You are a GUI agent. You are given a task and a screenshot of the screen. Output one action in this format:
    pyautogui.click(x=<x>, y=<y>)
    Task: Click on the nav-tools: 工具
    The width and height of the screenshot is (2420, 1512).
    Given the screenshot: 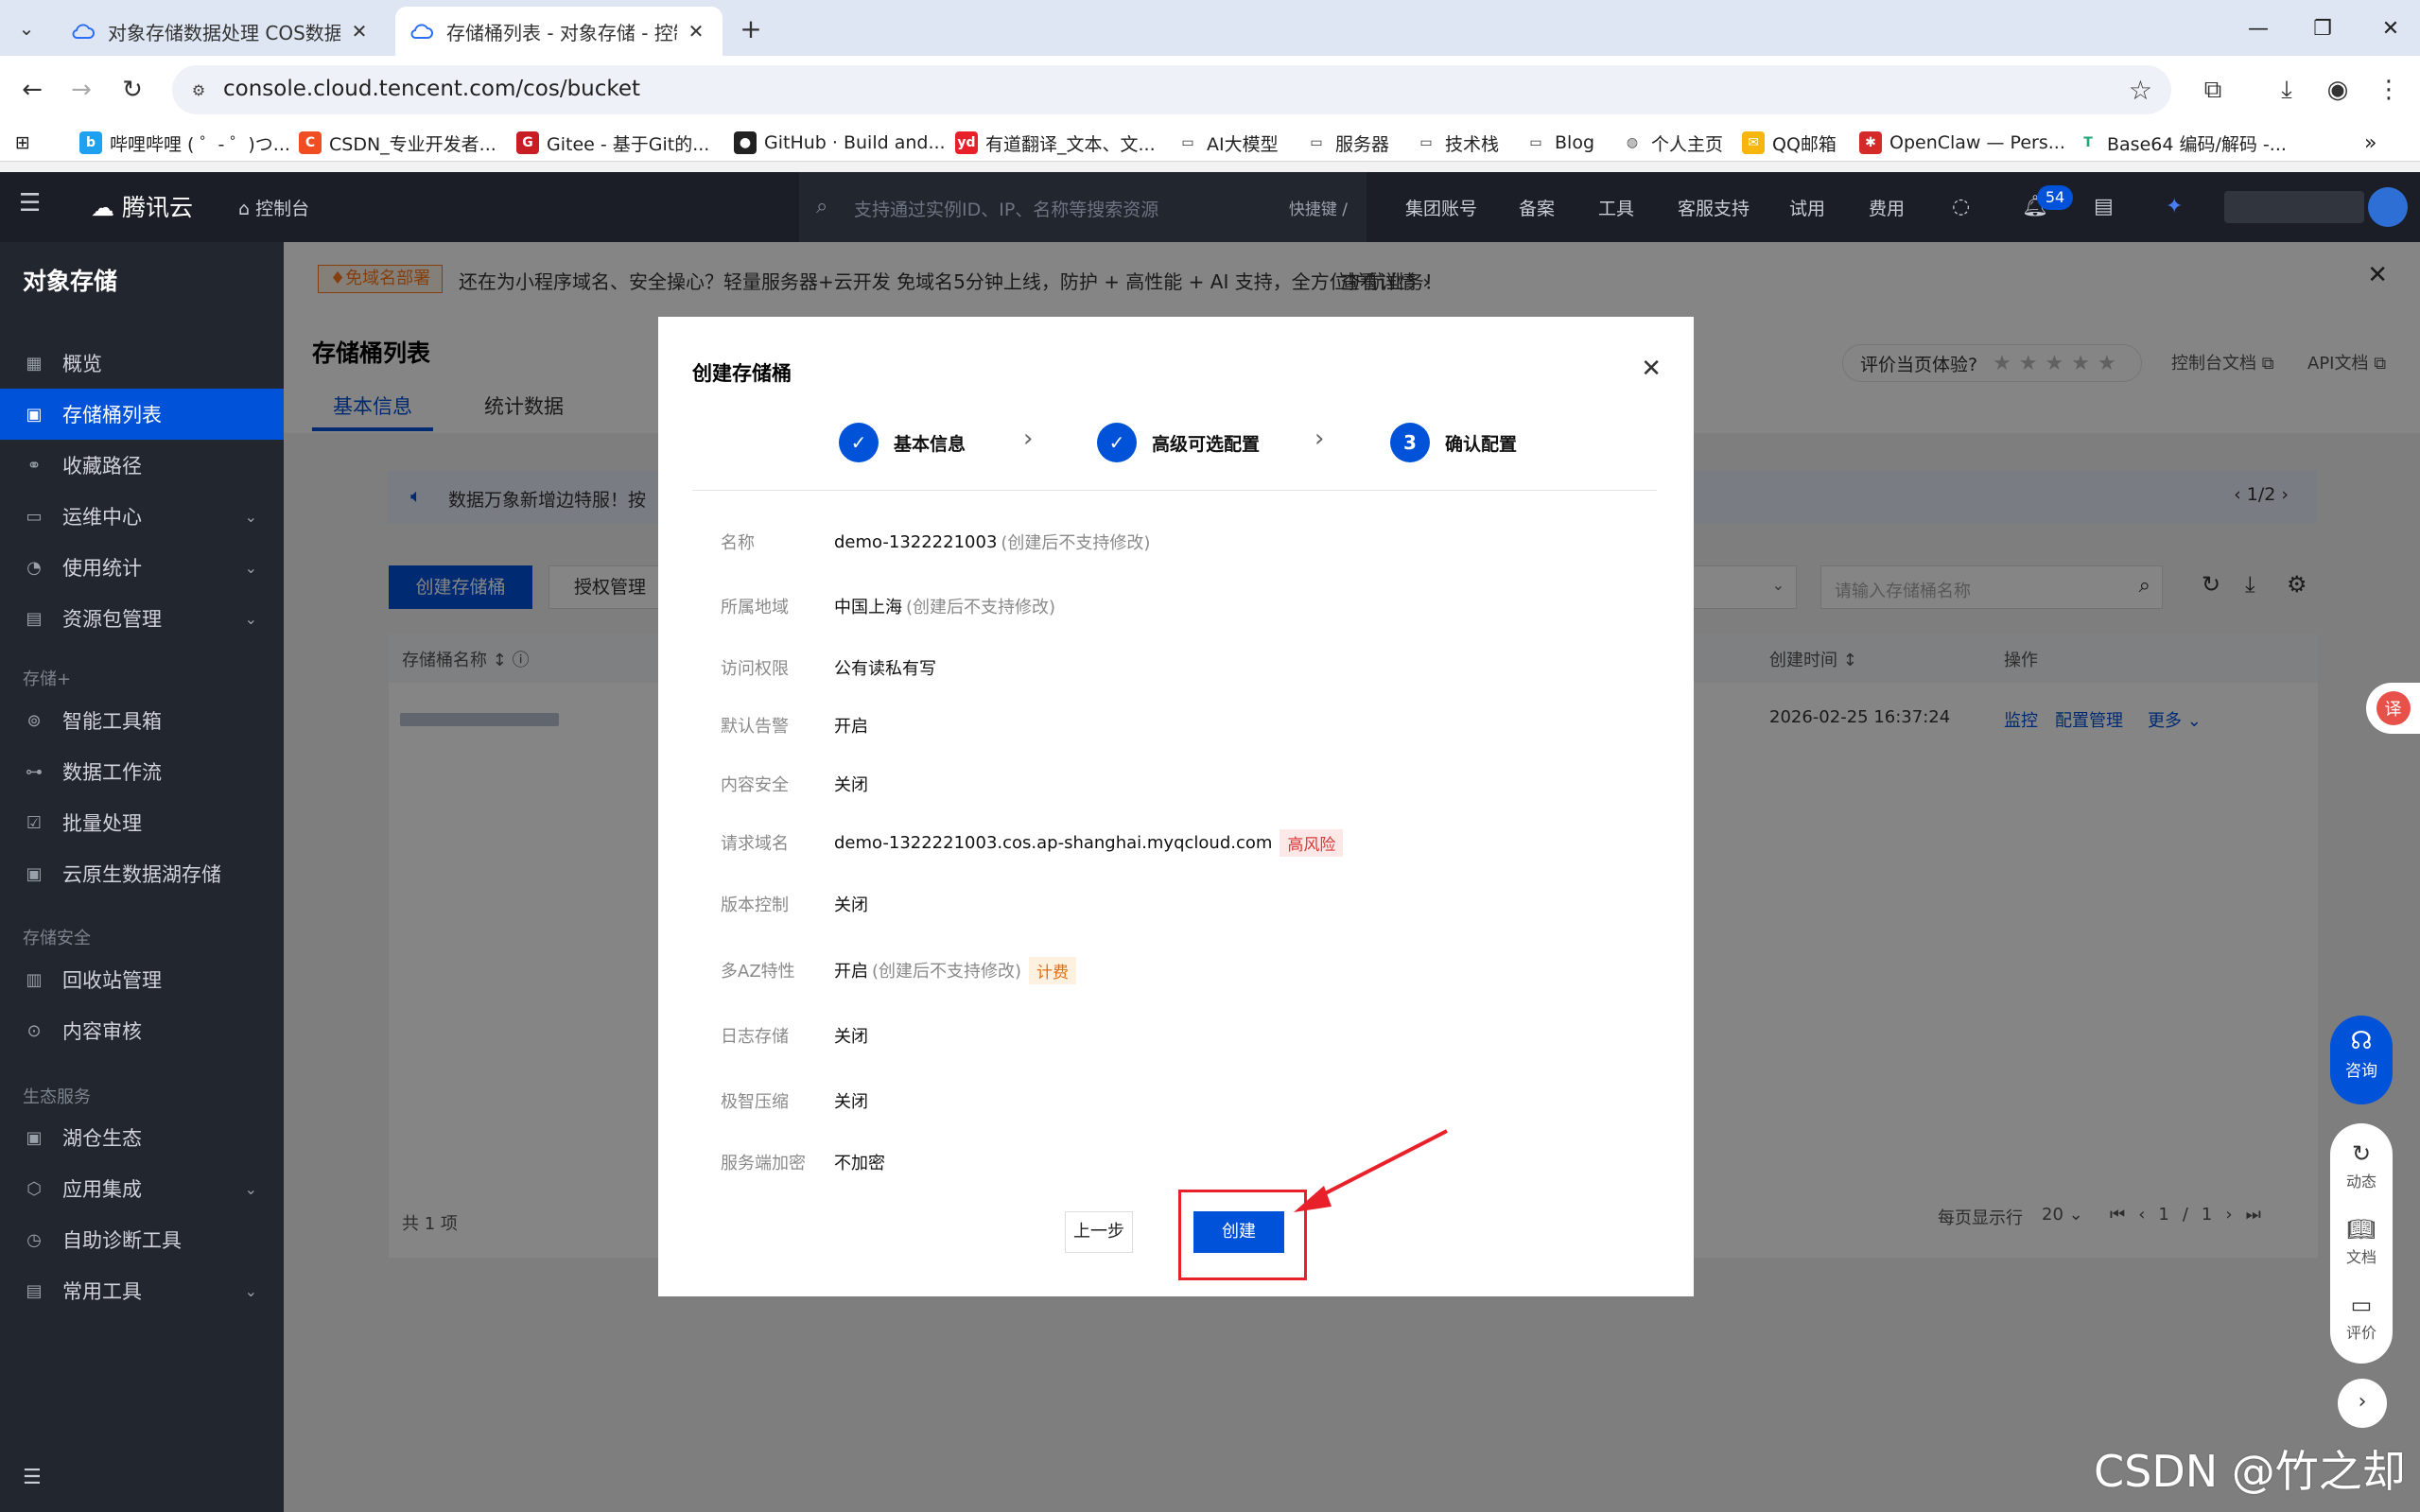 What is the action you would take?
    pyautogui.click(x=1616, y=207)
    